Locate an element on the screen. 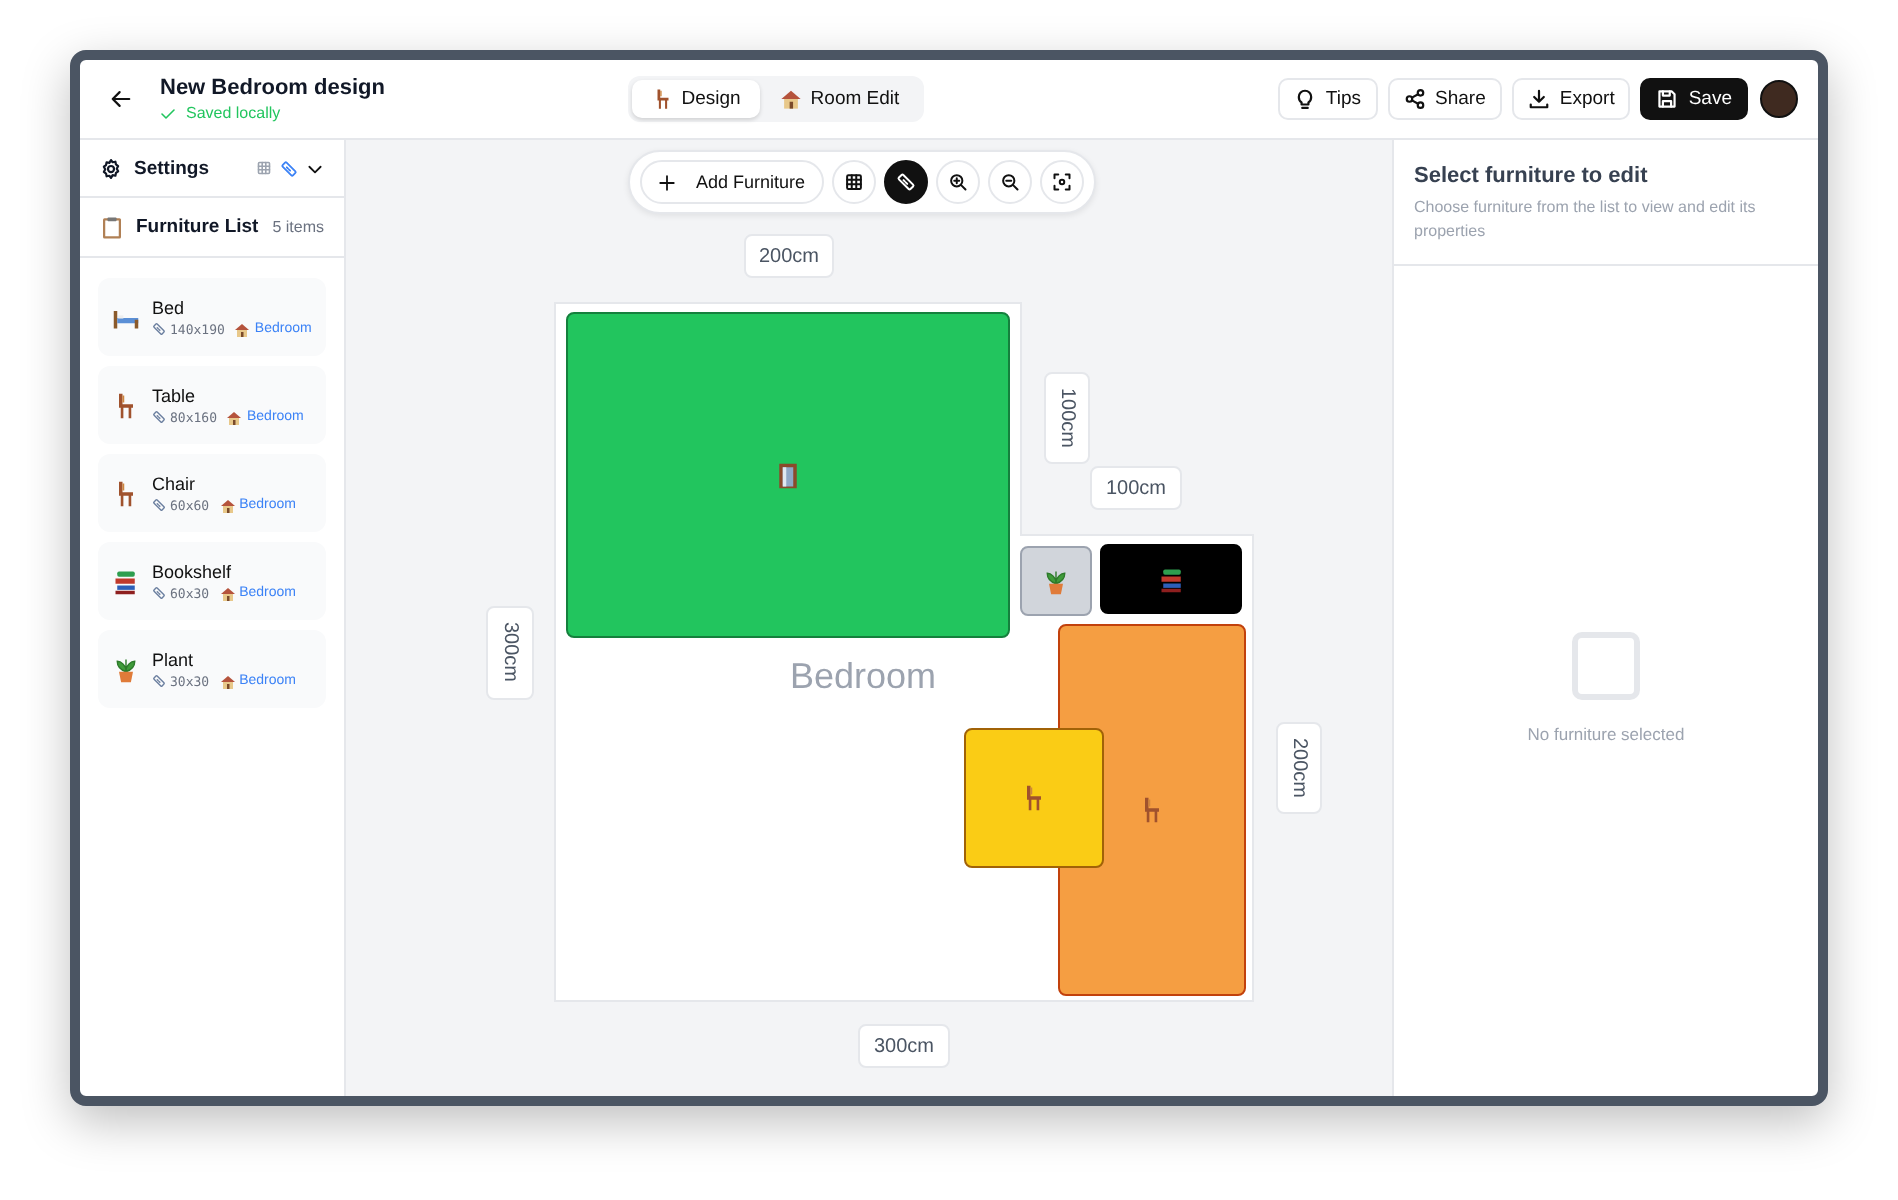 The height and width of the screenshot is (1200, 1898). furniture-name: Plant is located at coordinates (174, 659).